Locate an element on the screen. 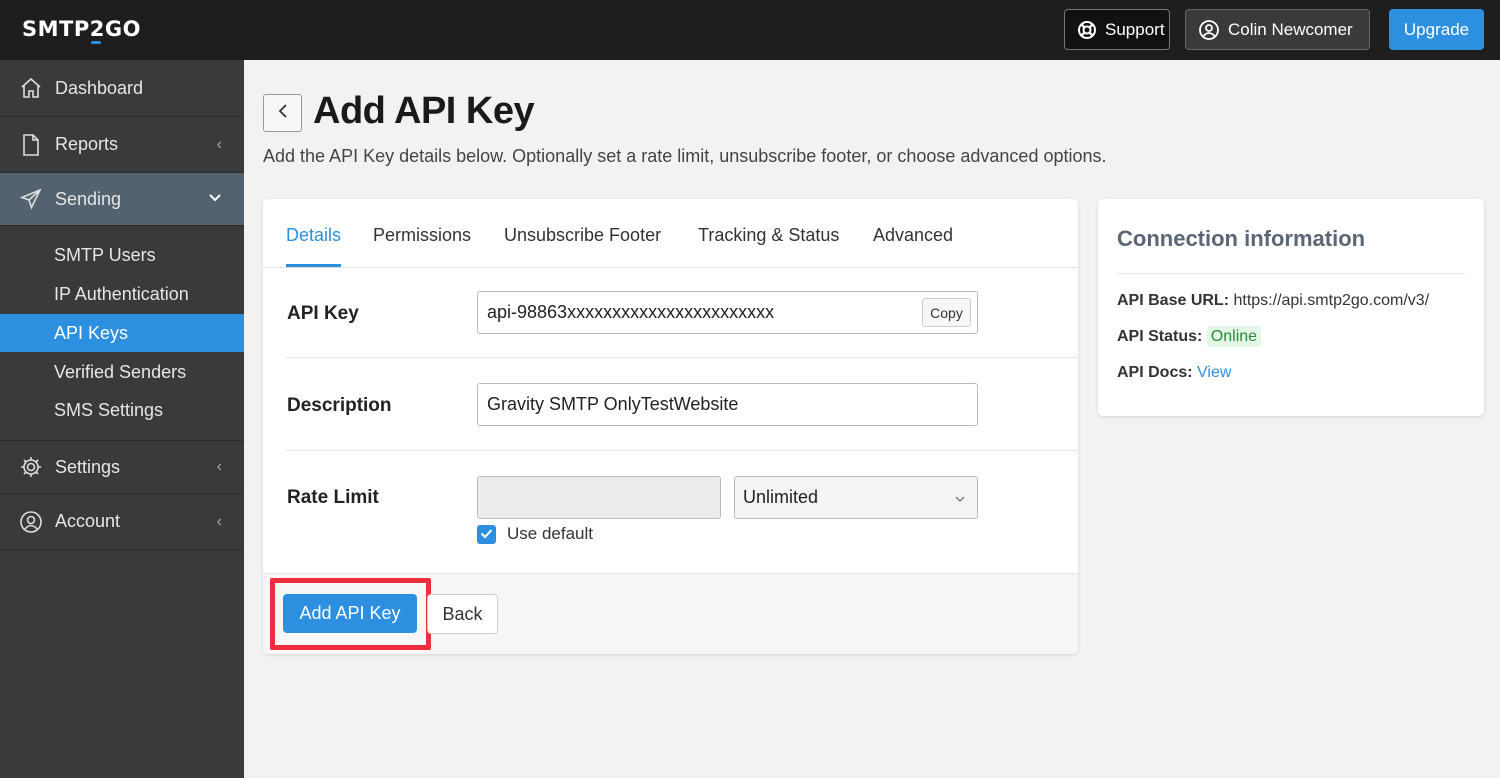 The width and height of the screenshot is (1500, 778). api-base-url-label: API Base URL: is located at coordinates (1173, 300).